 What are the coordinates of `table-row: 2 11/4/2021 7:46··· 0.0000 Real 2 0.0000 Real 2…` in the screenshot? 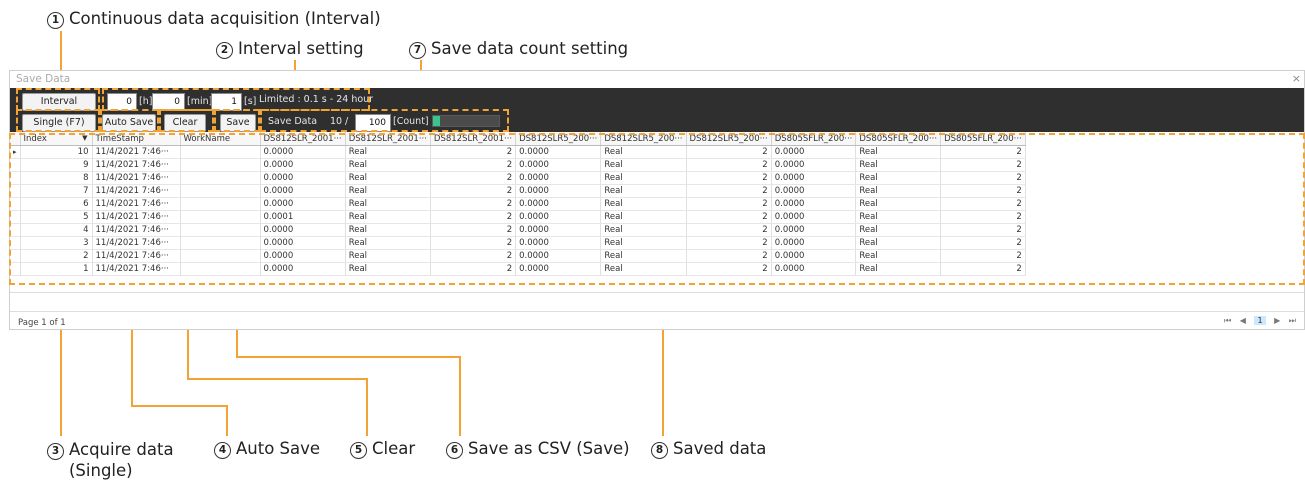 It's located at (518, 256).